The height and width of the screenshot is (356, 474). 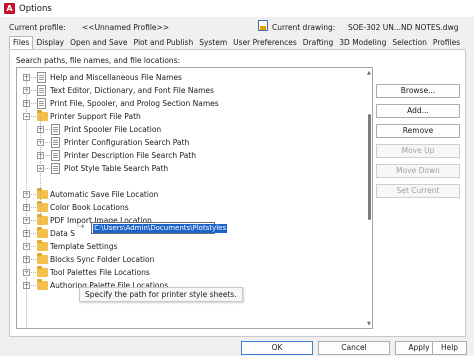 What do you see at coordinates (277, 348) in the screenshot?
I see `ok-button: OK` at bounding box center [277, 348].